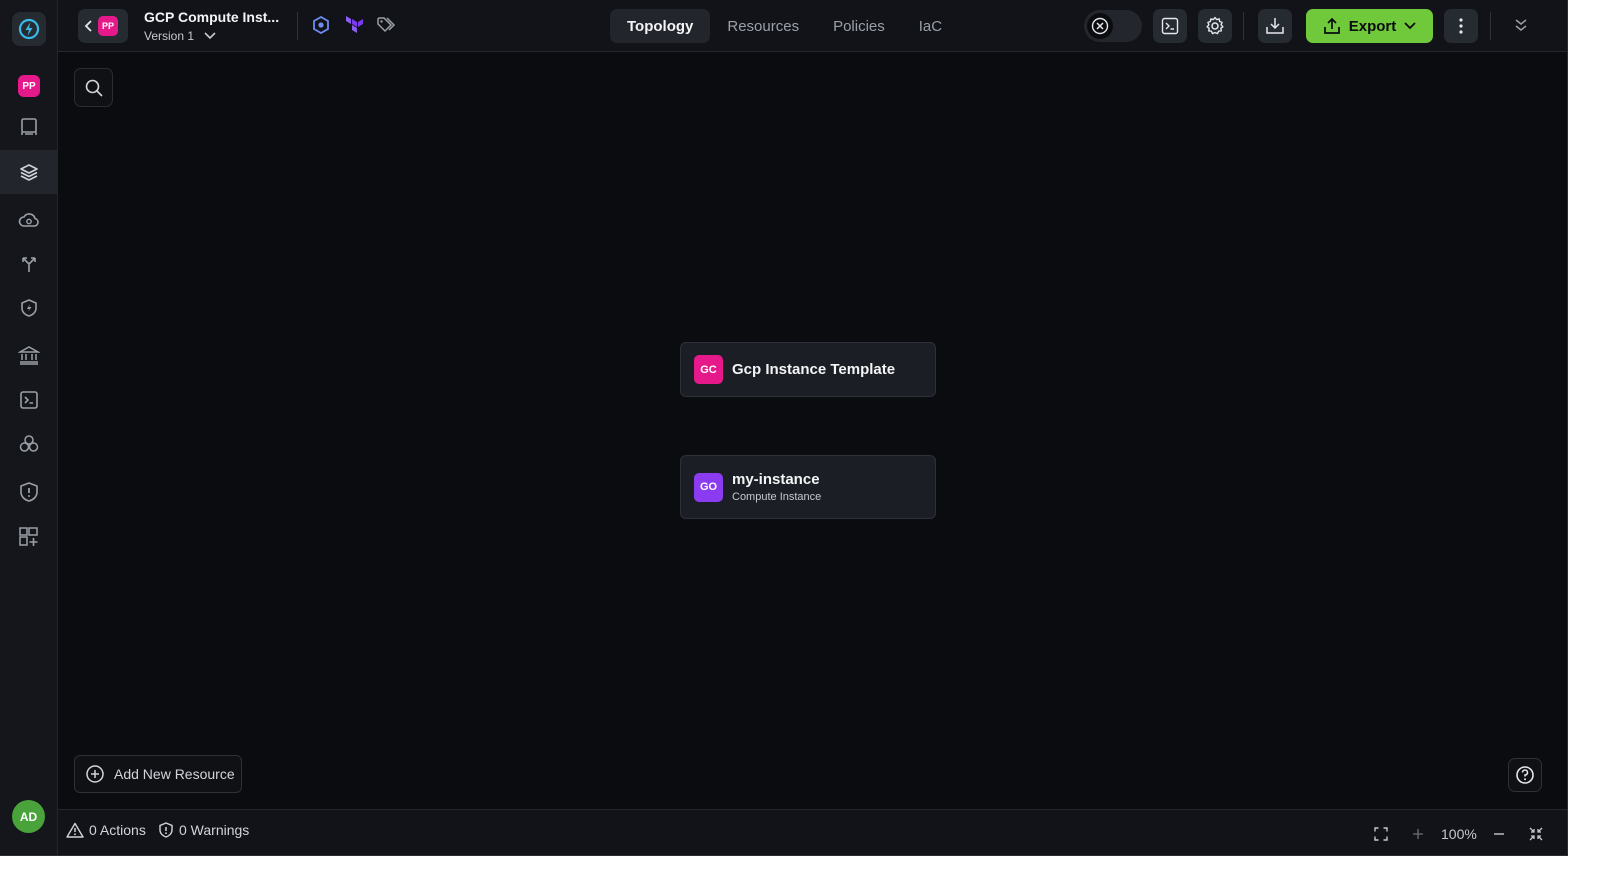 Image resolution: width=1610 pixels, height=880 pixels. What do you see at coordinates (660, 26) in the screenshot?
I see `tab-topology: Topology` at bounding box center [660, 26].